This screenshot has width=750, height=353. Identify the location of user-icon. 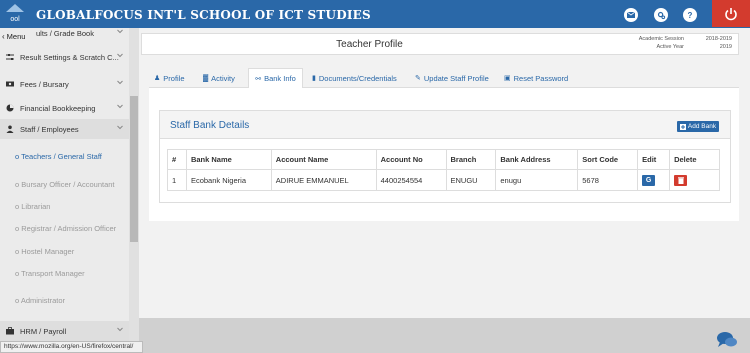
(10, 129).